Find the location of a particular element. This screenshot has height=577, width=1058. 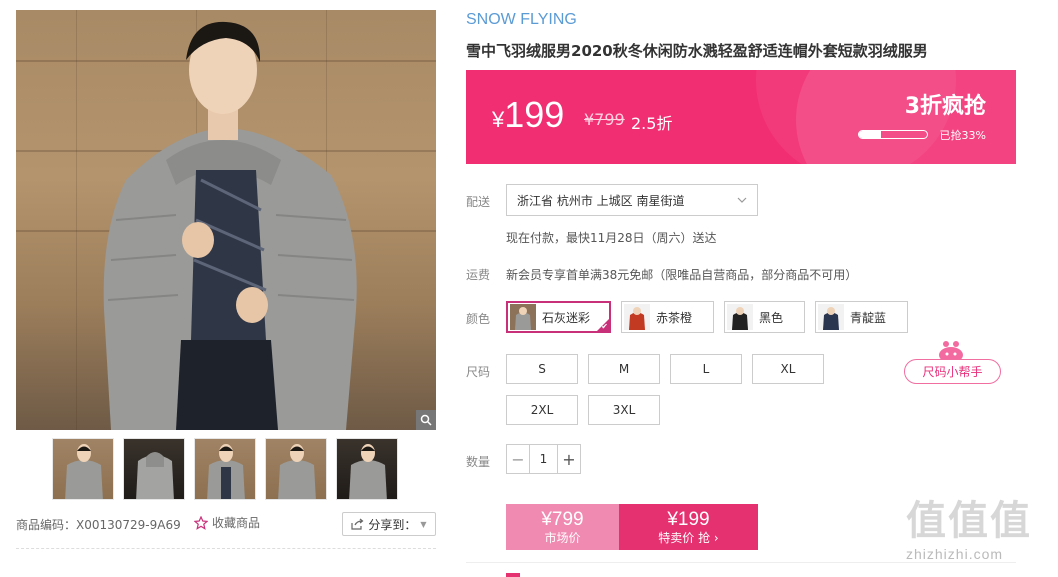

quantity-stepper: − 1 + is located at coordinates (543, 459).